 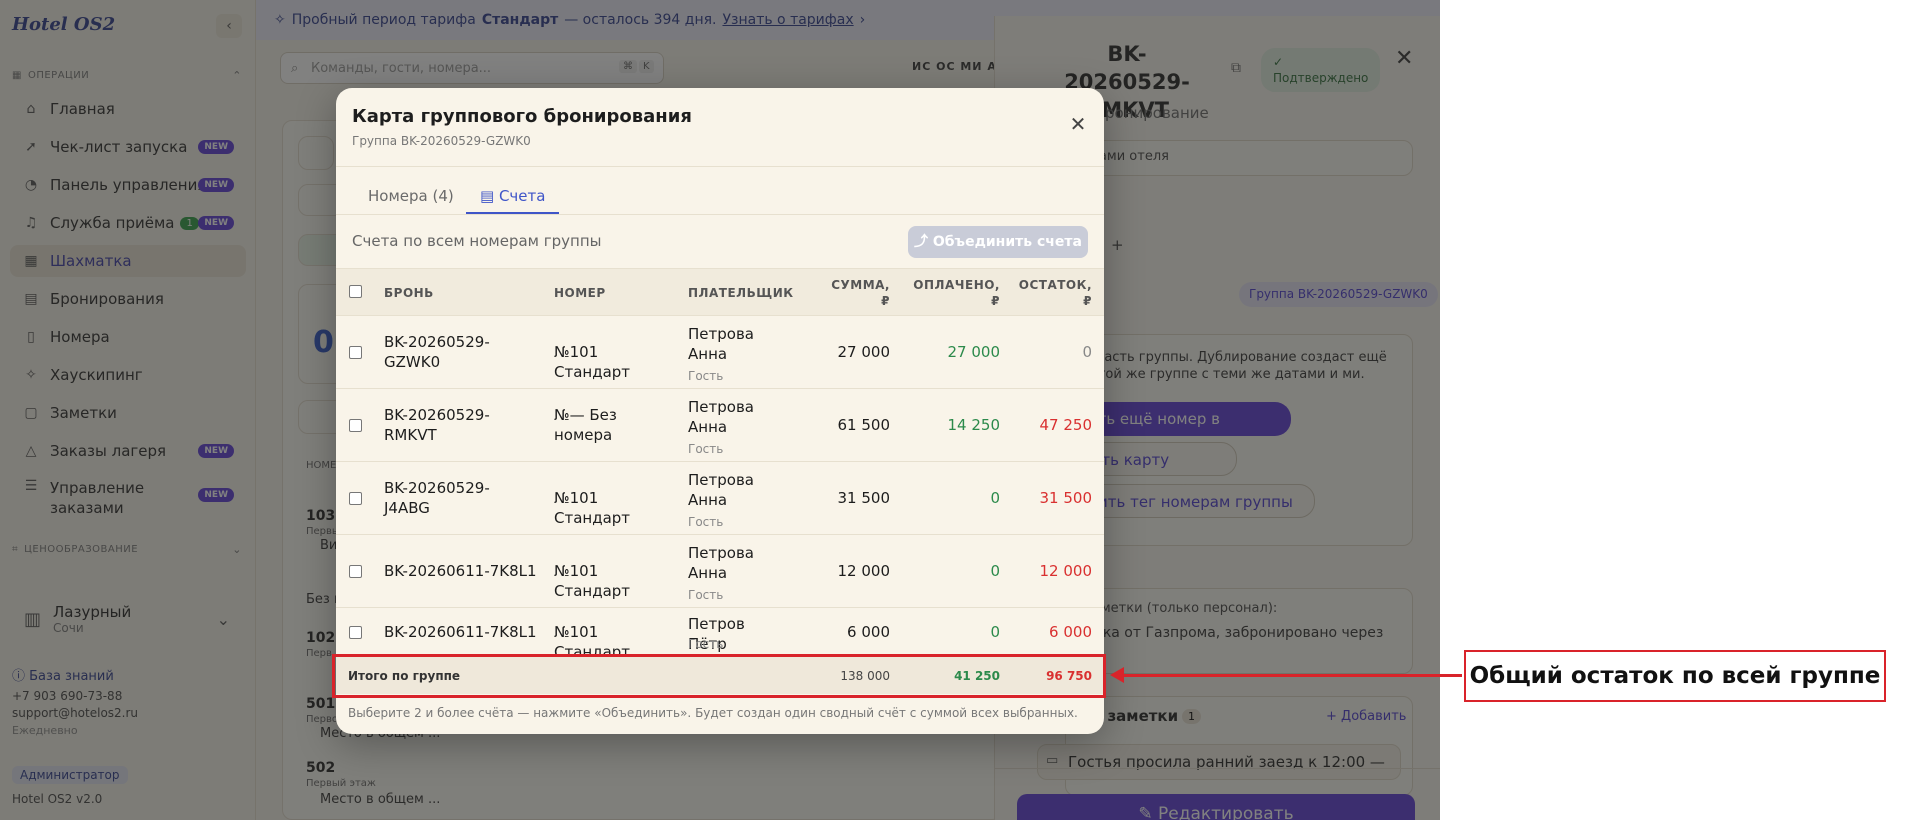 What do you see at coordinates (280, 20) in the screenshot?
I see `sparkle-icon: ✧` at bounding box center [280, 20].